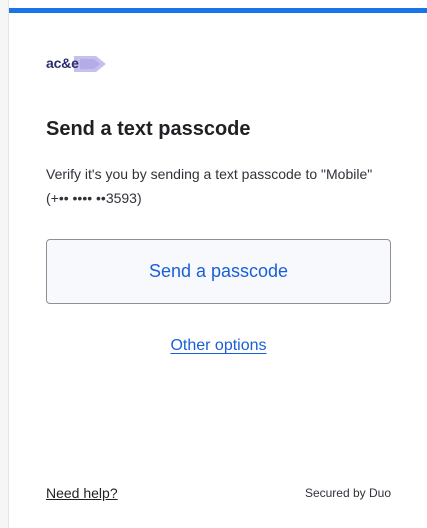  I want to click on other-options-link: Other options, so click(218, 345).